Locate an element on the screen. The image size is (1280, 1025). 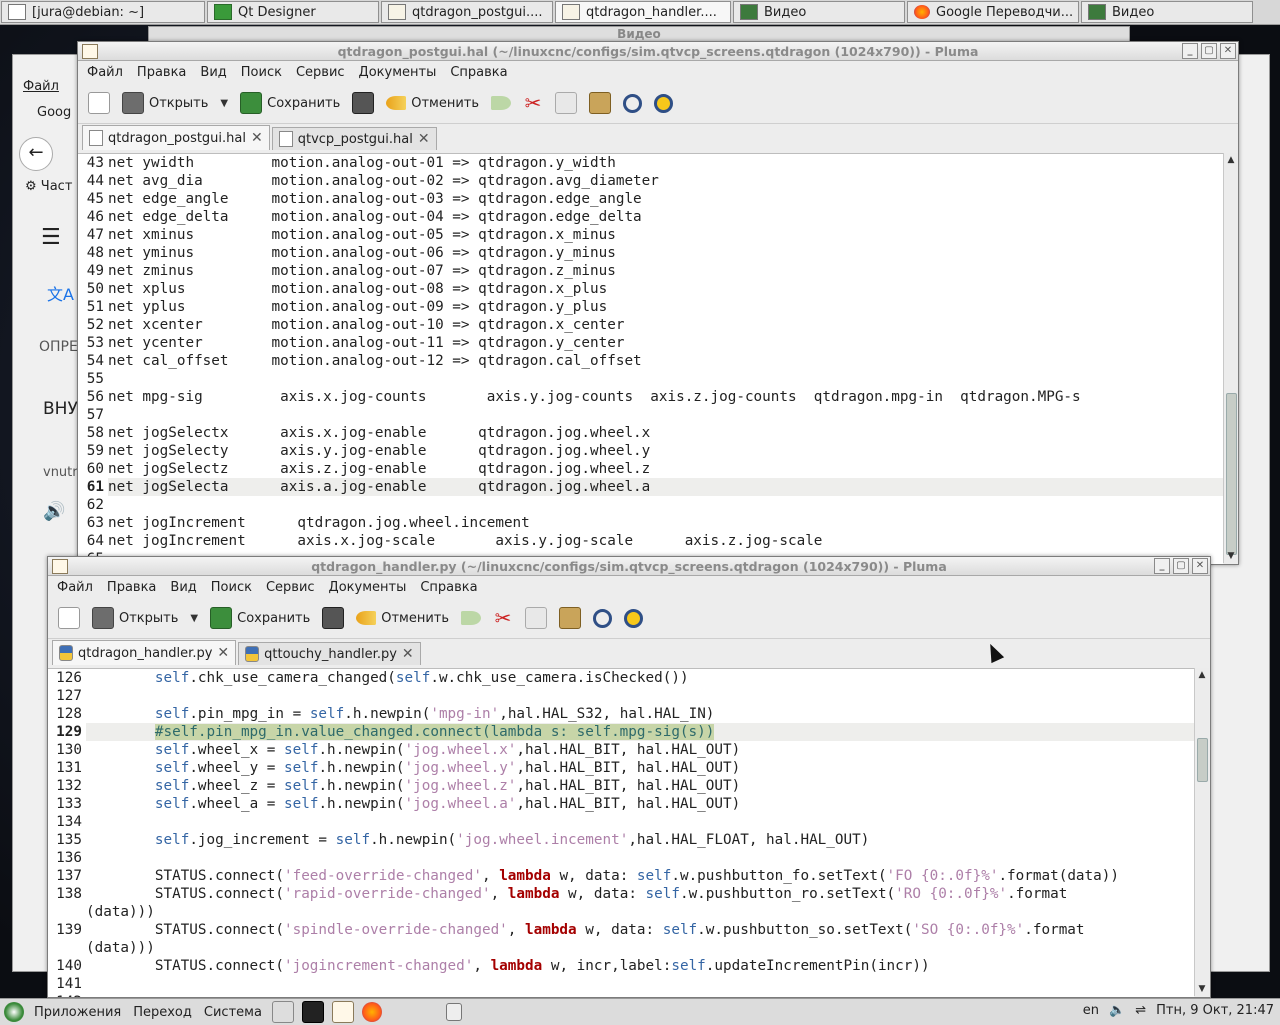
back-button: ← is located at coordinates (36, 154).